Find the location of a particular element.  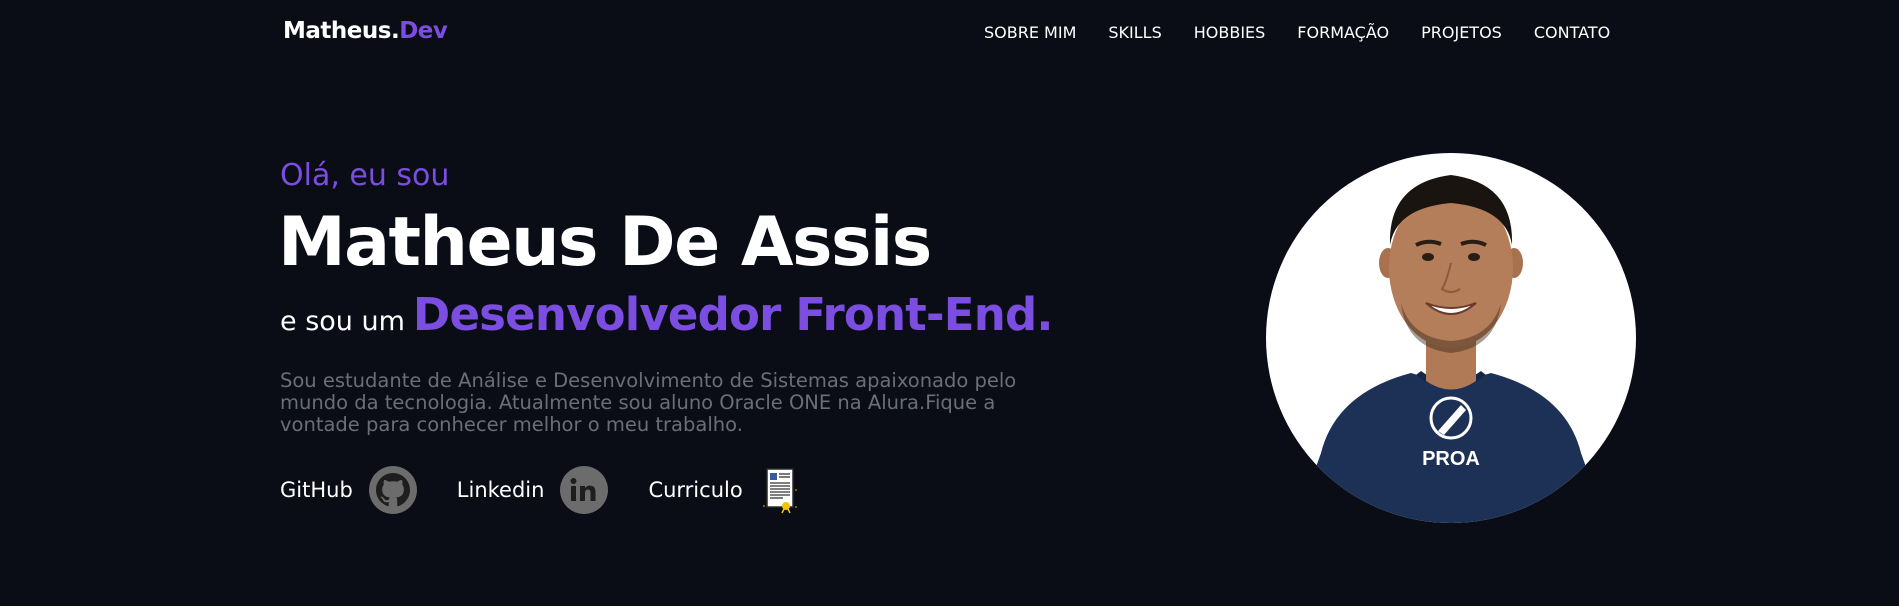

document-icon is located at coordinates (780, 490).